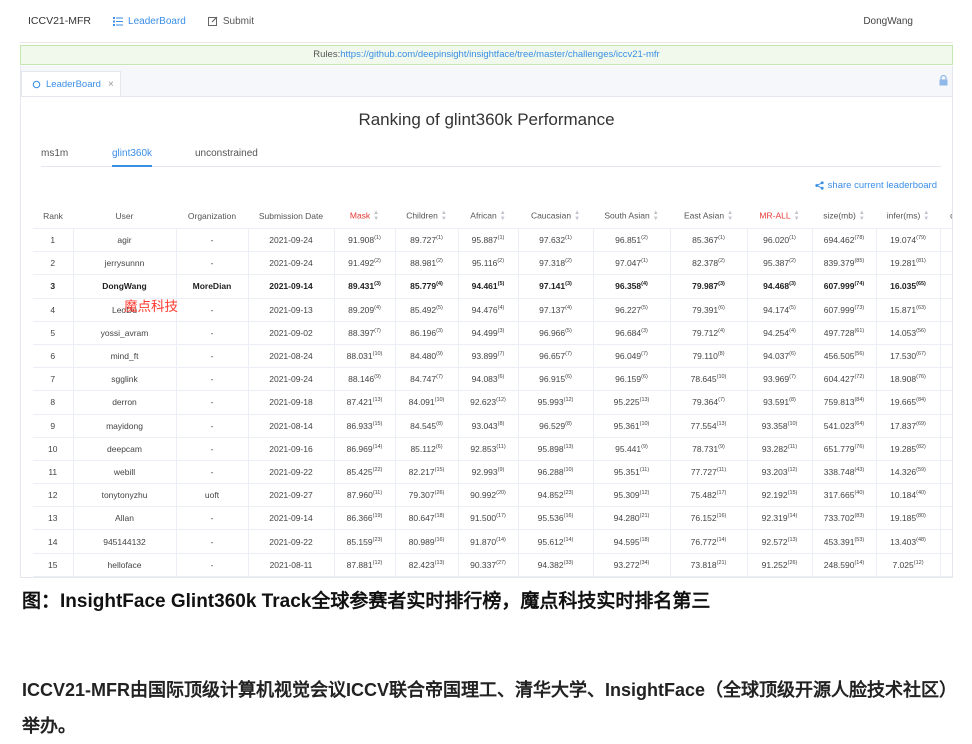 The height and width of the screenshot is (744, 972). What do you see at coordinates (53, 564) in the screenshot?
I see `cell-value: 15` at bounding box center [53, 564].